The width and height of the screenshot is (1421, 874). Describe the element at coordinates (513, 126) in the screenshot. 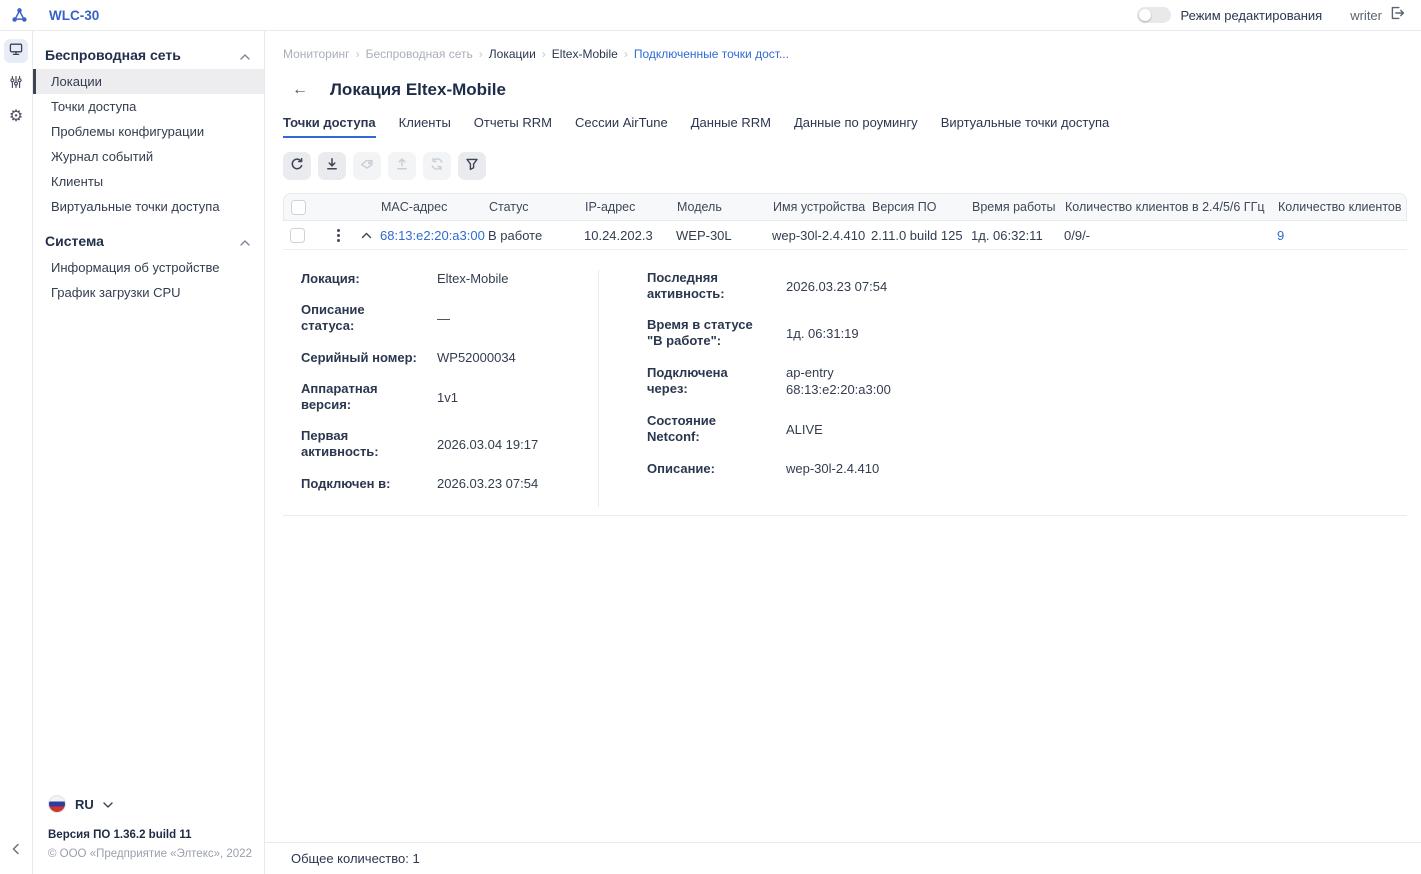

I see `tab-rrm-reports: Отчеты RRM` at that location.